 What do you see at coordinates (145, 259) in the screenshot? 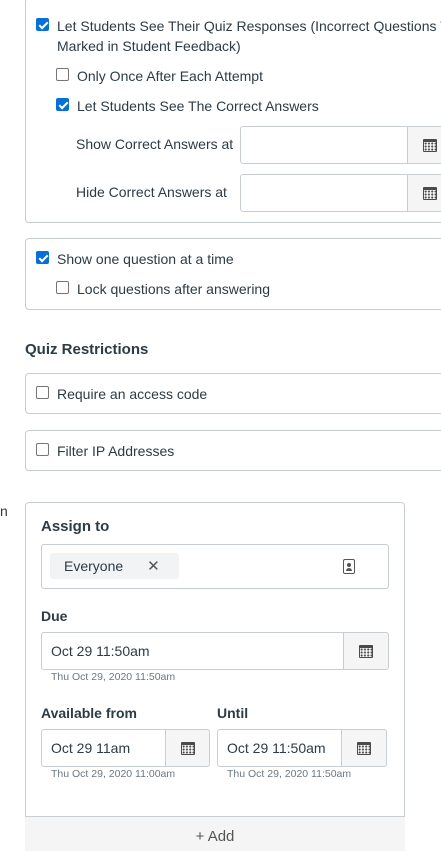
I see `one-at-a-time-label: Show one question at a time` at bounding box center [145, 259].